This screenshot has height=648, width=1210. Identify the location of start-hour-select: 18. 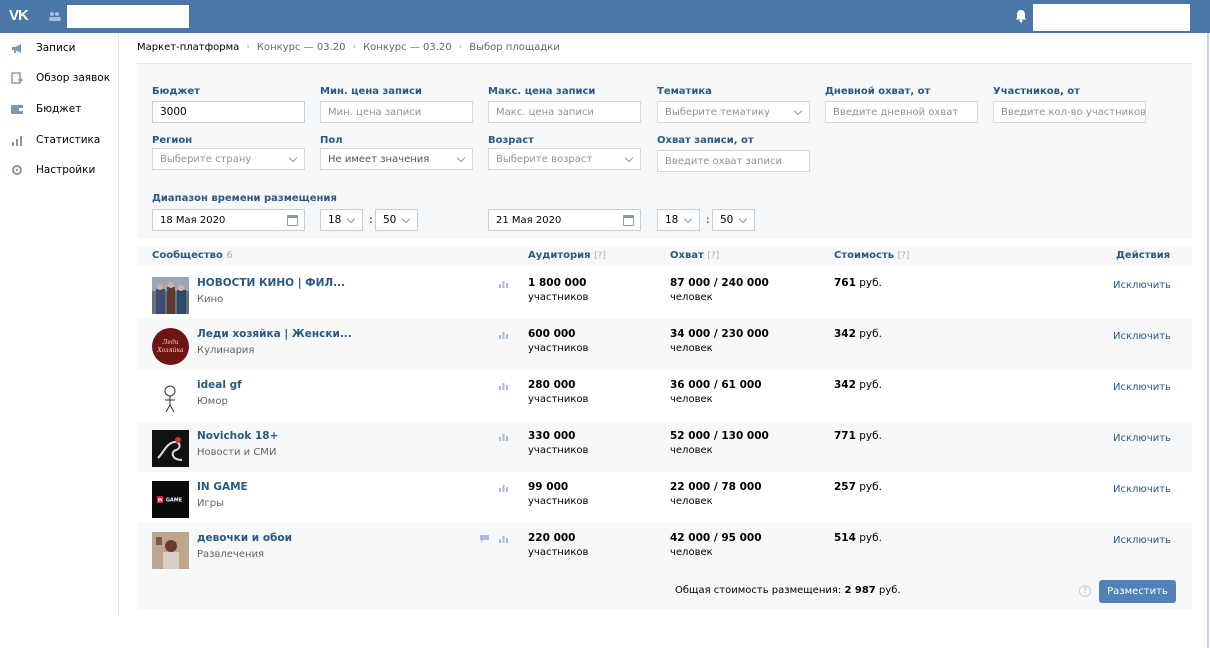
(341, 220).